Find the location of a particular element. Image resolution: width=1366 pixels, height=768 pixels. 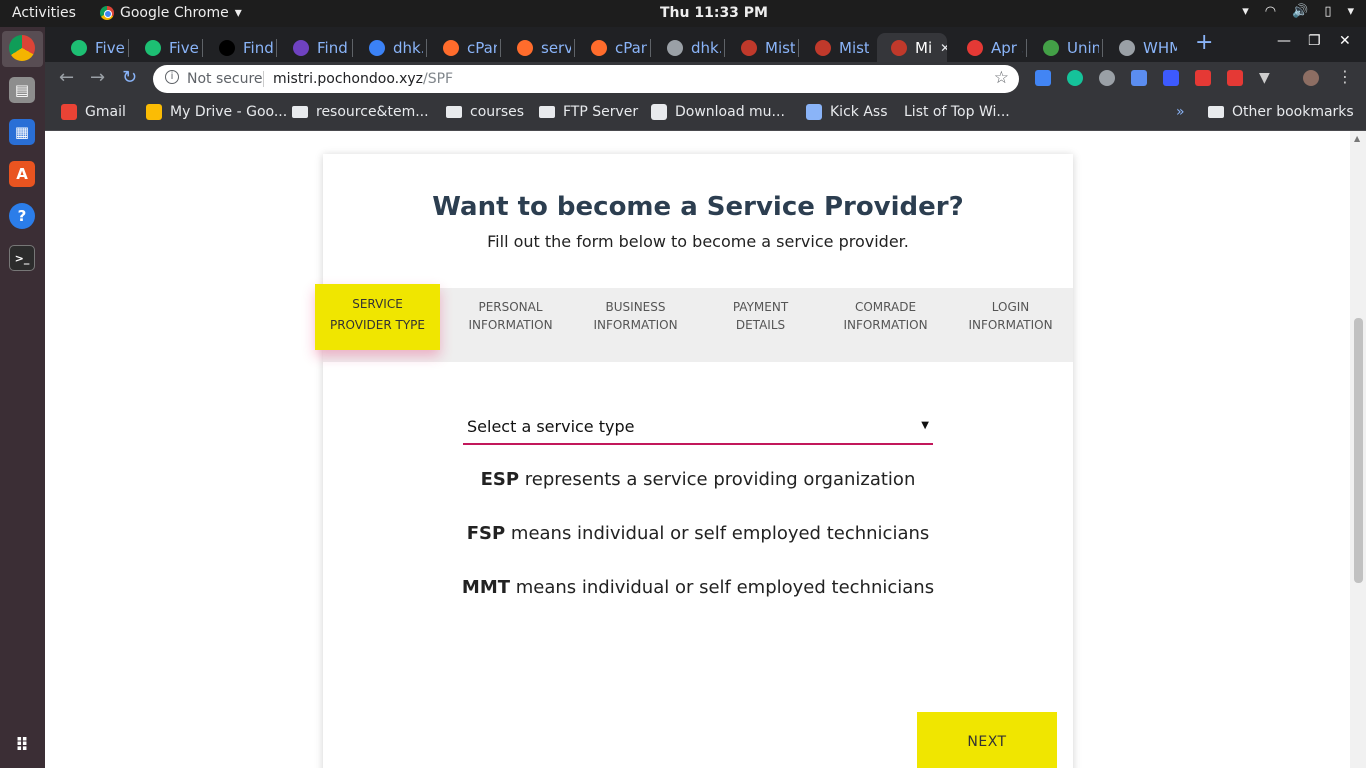

menu-icon: ⋮ is located at coordinates (1345, 76).